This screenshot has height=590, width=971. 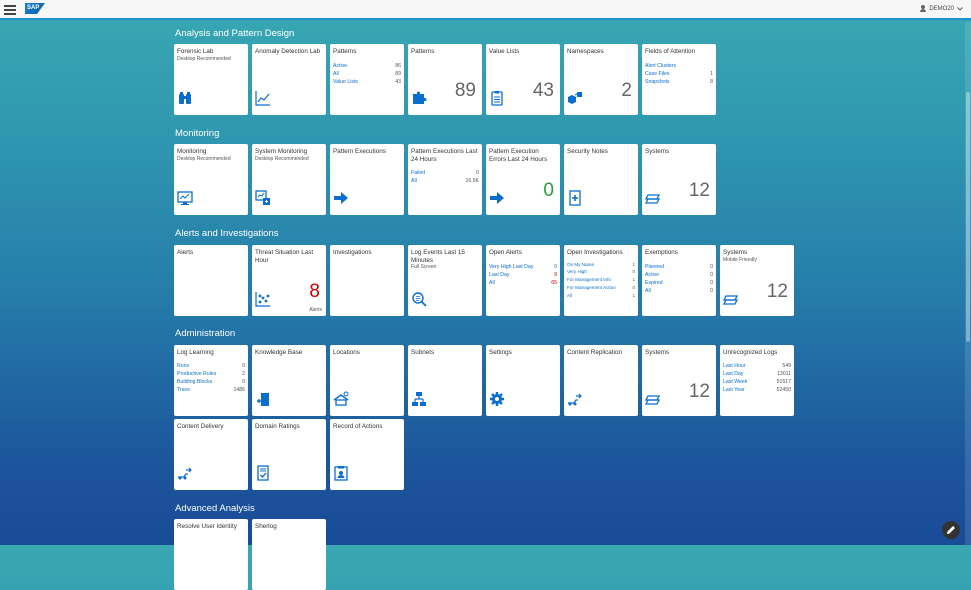 What do you see at coordinates (227, 233) in the screenshot?
I see `group-title-alerts: Alerts and Investigations` at bounding box center [227, 233].